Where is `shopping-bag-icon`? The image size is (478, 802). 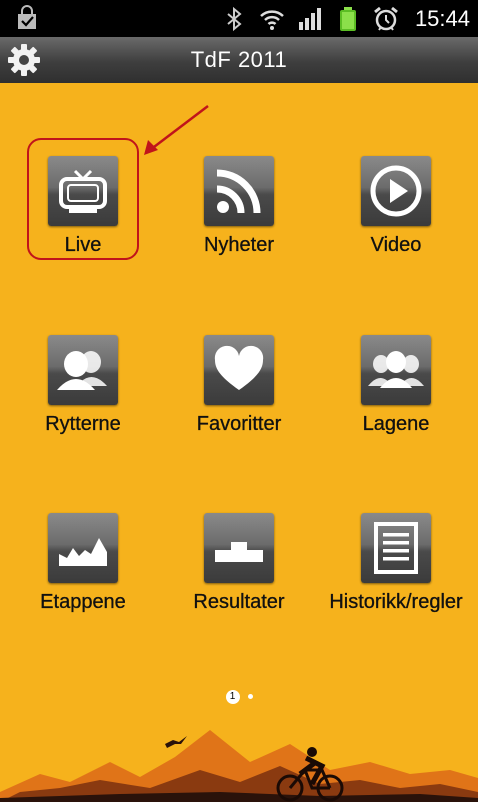
shopping-bag-icon is located at coordinates (27, 17).